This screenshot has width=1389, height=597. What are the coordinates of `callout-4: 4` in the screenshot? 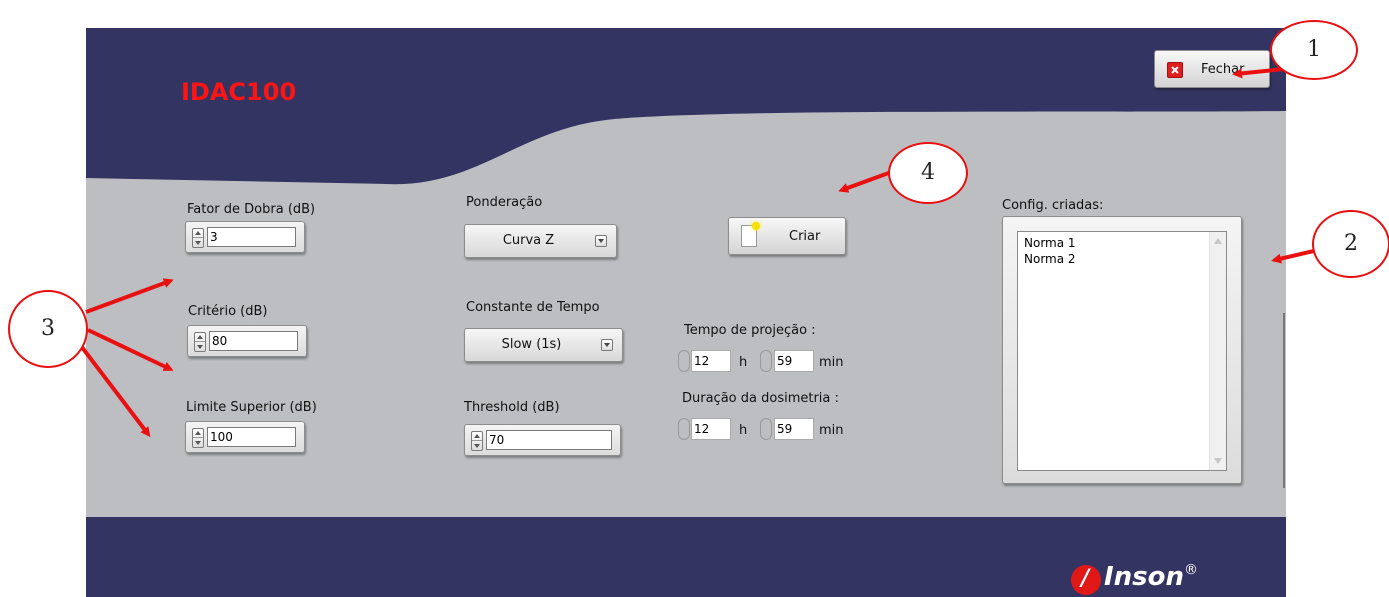 It's located at (928, 173).